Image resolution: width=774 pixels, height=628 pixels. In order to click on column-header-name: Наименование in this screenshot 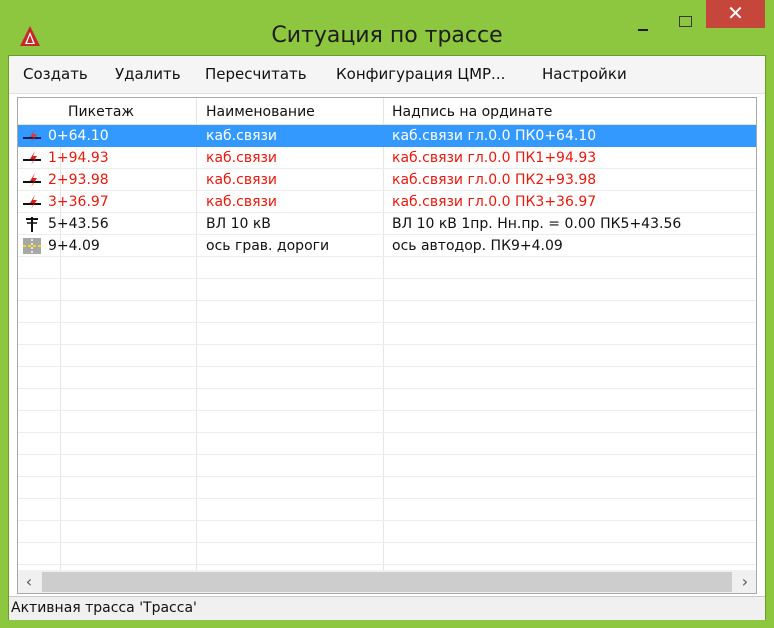, I will do `click(260, 112)`.